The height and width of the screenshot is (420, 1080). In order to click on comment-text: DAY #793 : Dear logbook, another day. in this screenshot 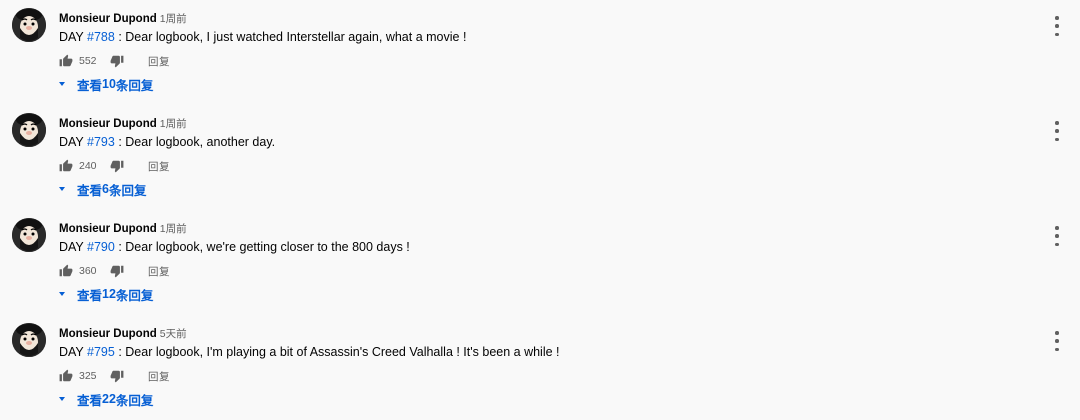, I will do `click(167, 142)`.